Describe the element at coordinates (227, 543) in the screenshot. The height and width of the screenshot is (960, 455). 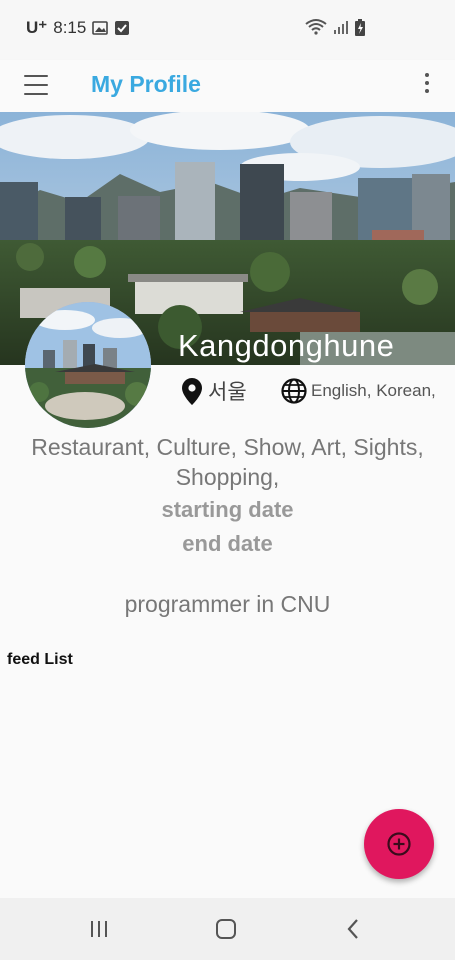
I see `end-date: end date` at that location.